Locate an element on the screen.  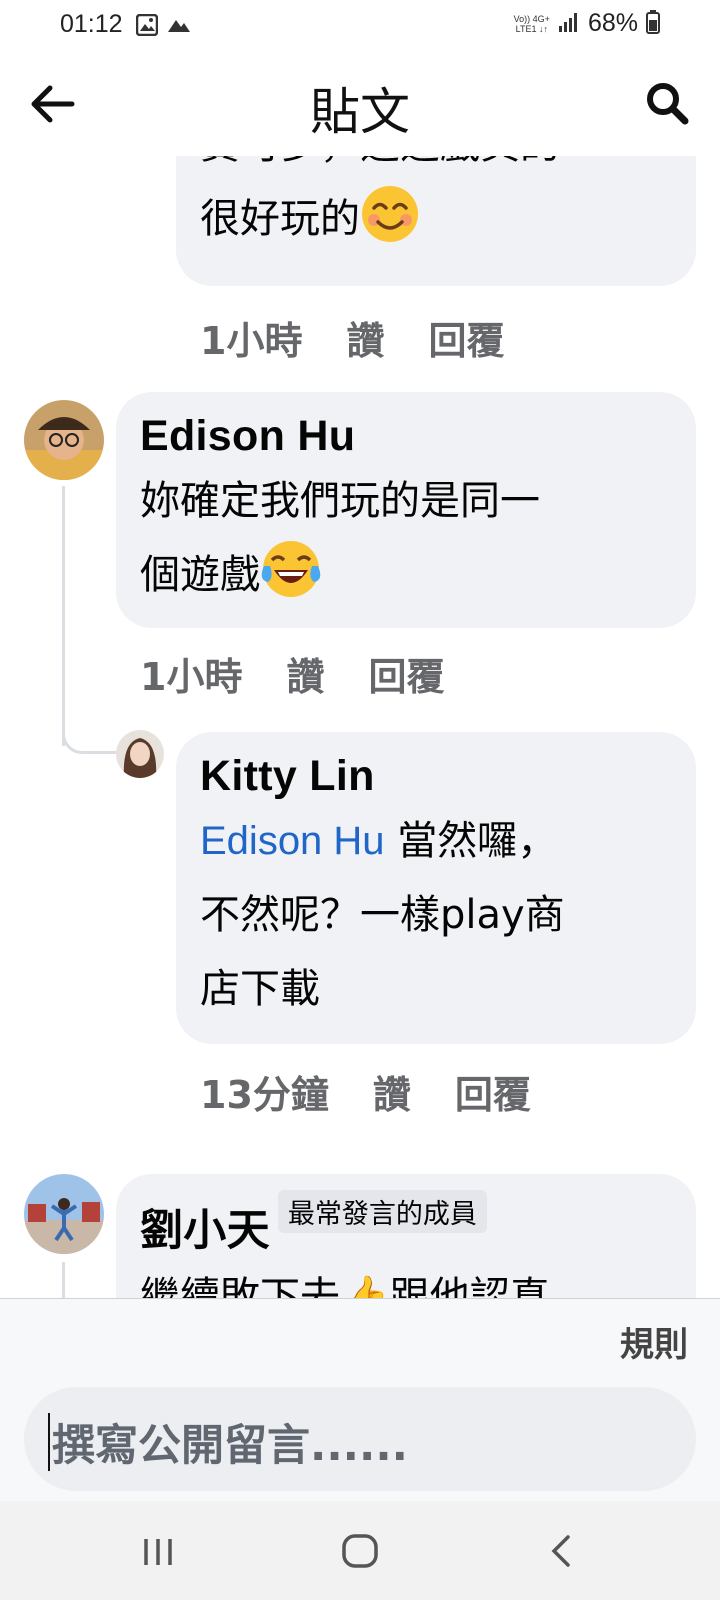
comment-author: Edison Hu is located at coordinates (247, 436).